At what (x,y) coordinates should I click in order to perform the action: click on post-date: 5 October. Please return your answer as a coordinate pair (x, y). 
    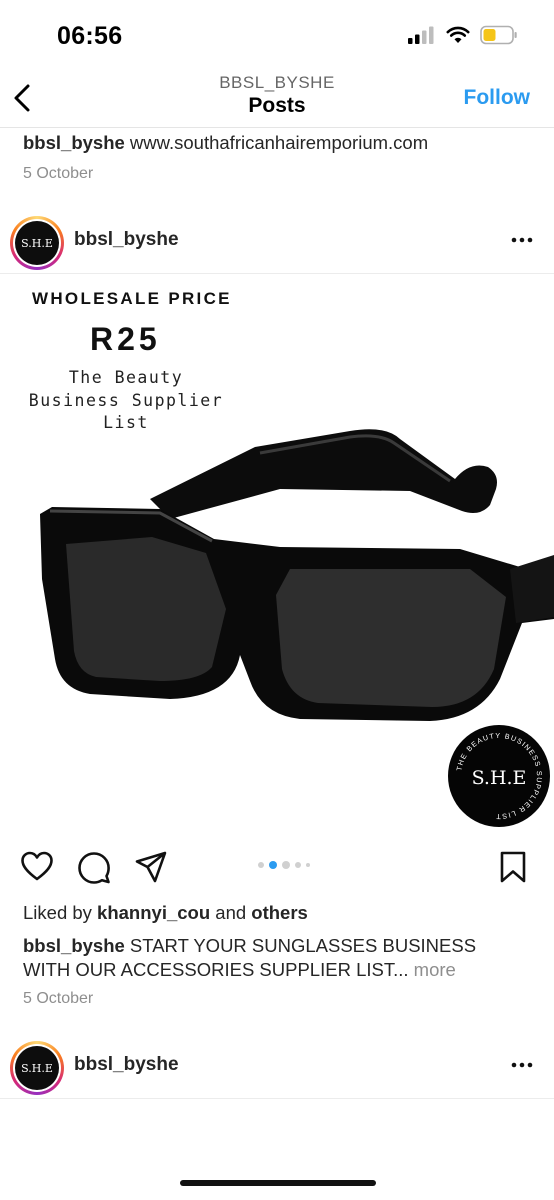
    Looking at the image, I should click on (58, 998).